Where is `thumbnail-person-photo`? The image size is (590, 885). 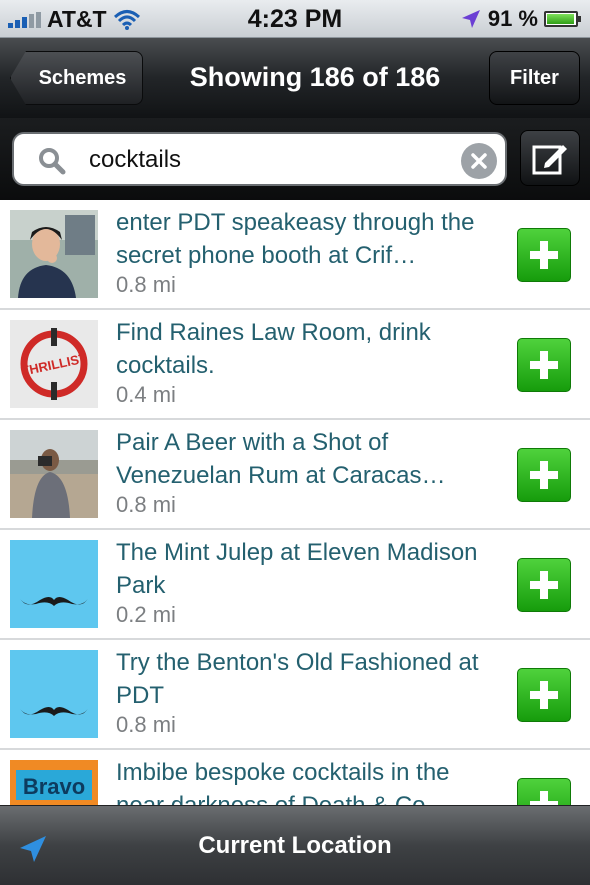
thumbnail-person-photo is located at coordinates (54, 254).